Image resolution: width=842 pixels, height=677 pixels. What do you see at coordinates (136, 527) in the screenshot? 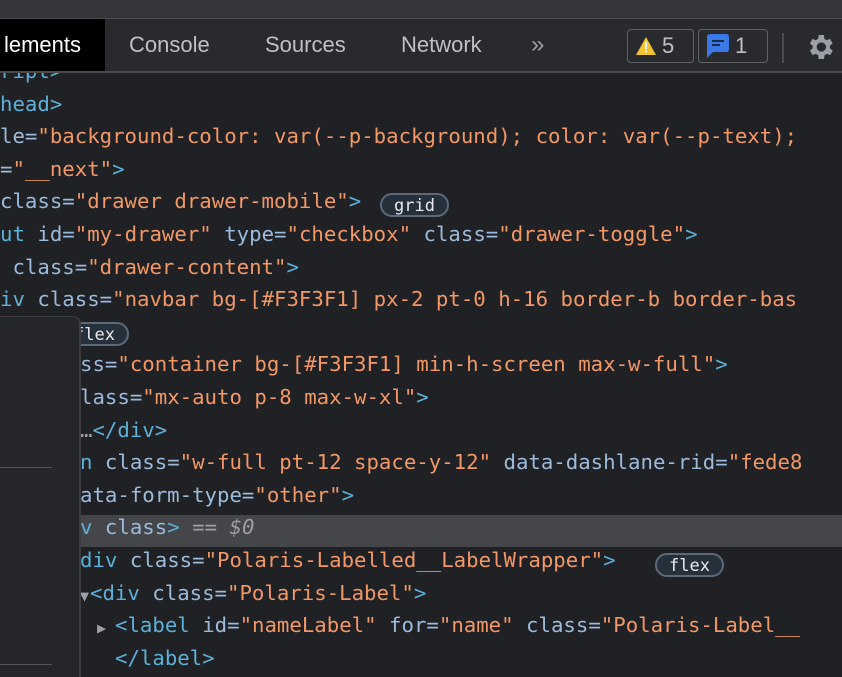
I see `attribute-name: class` at bounding box center [136, 527].